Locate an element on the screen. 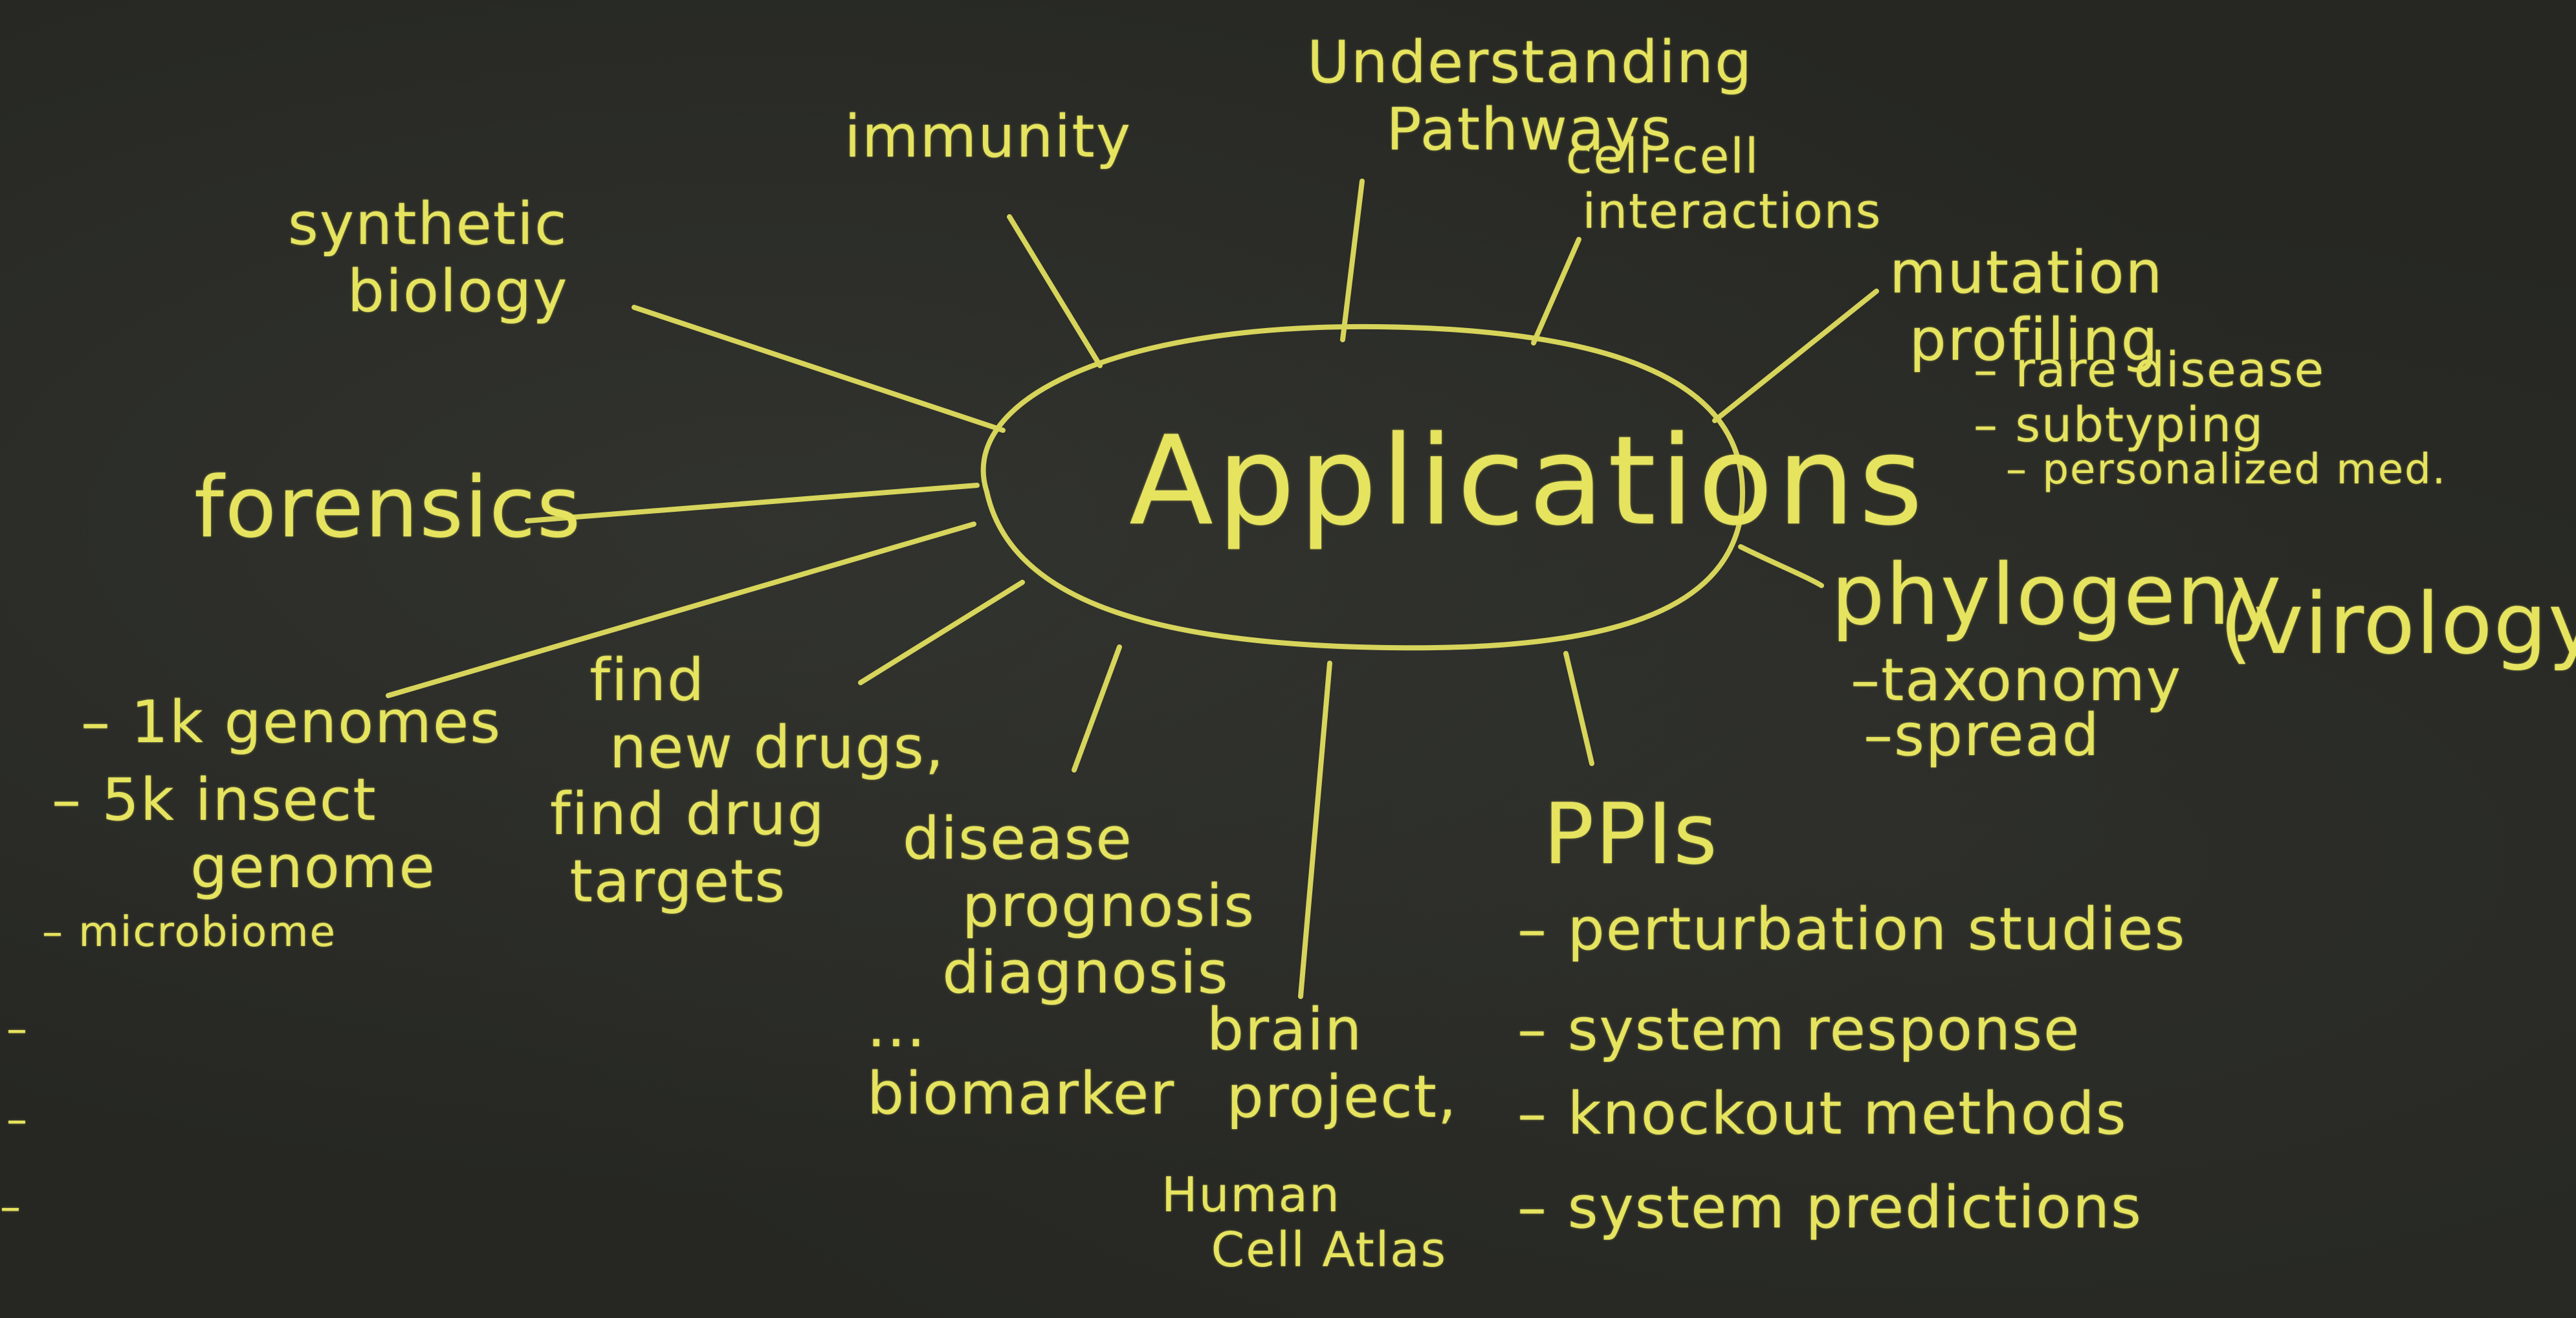 The width and height of the screenshot is (2576, 1318). mutation-item-rare-disease: – rare disease is located at coordinates (2150, 370).